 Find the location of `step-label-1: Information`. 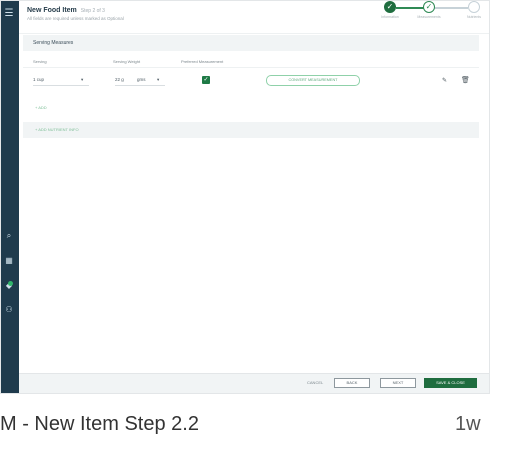

step-label-1: Information is located at coordinates (390, 17).